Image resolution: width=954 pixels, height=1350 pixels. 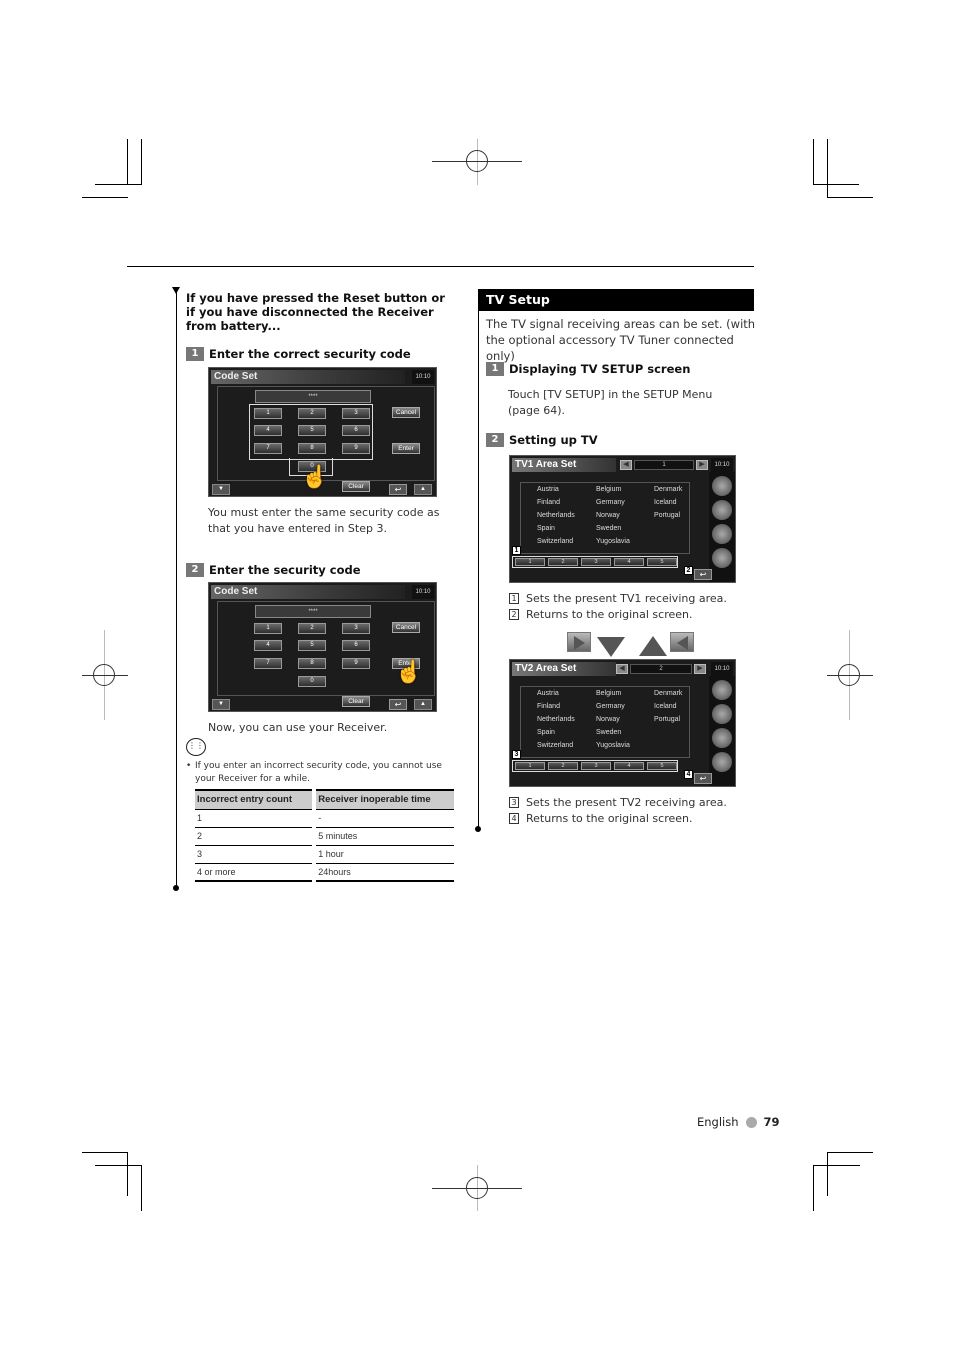 I want to click on table-cell: 3, so click(x=255, y=853).